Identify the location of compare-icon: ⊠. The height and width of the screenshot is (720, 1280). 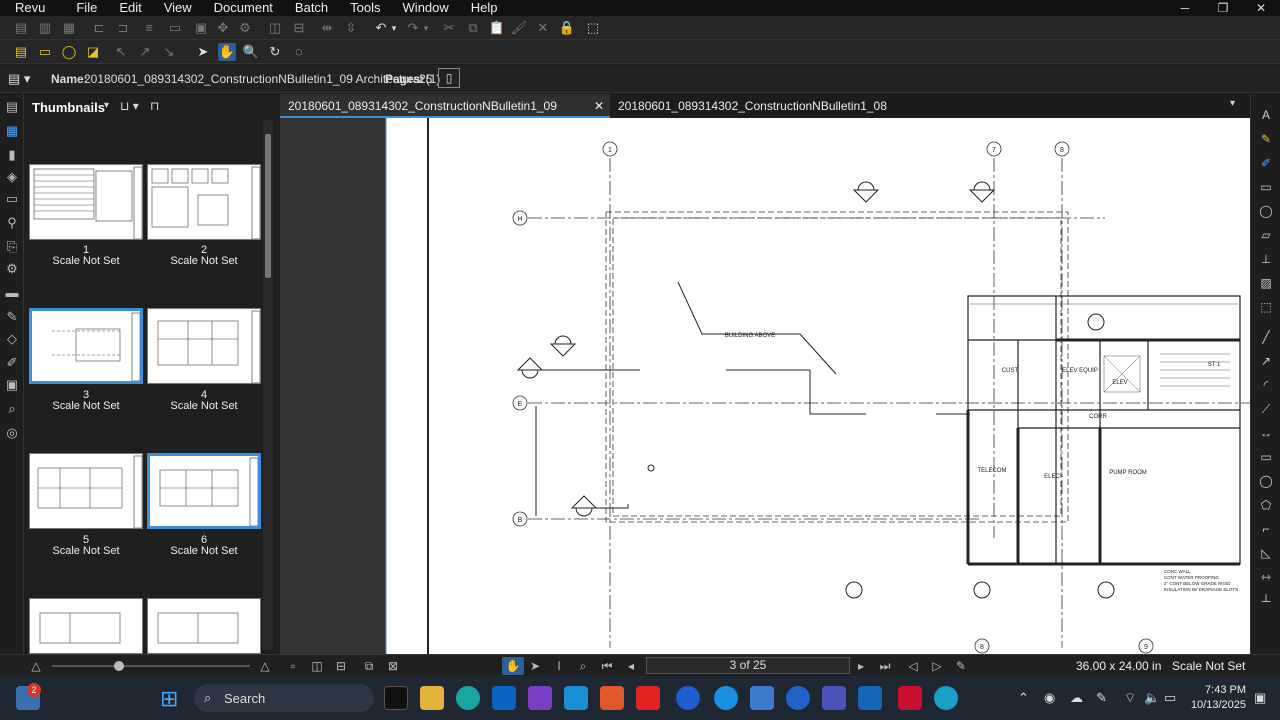
(393, 666).